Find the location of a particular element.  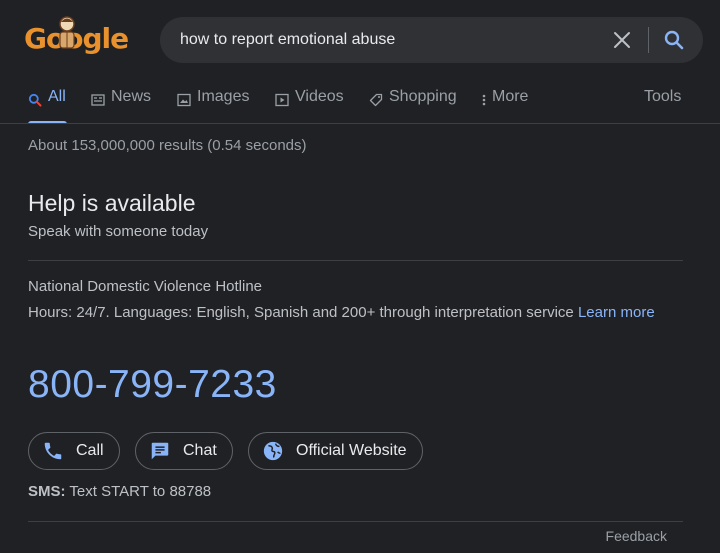

tab-more: More is located at coordinates (504, 106).